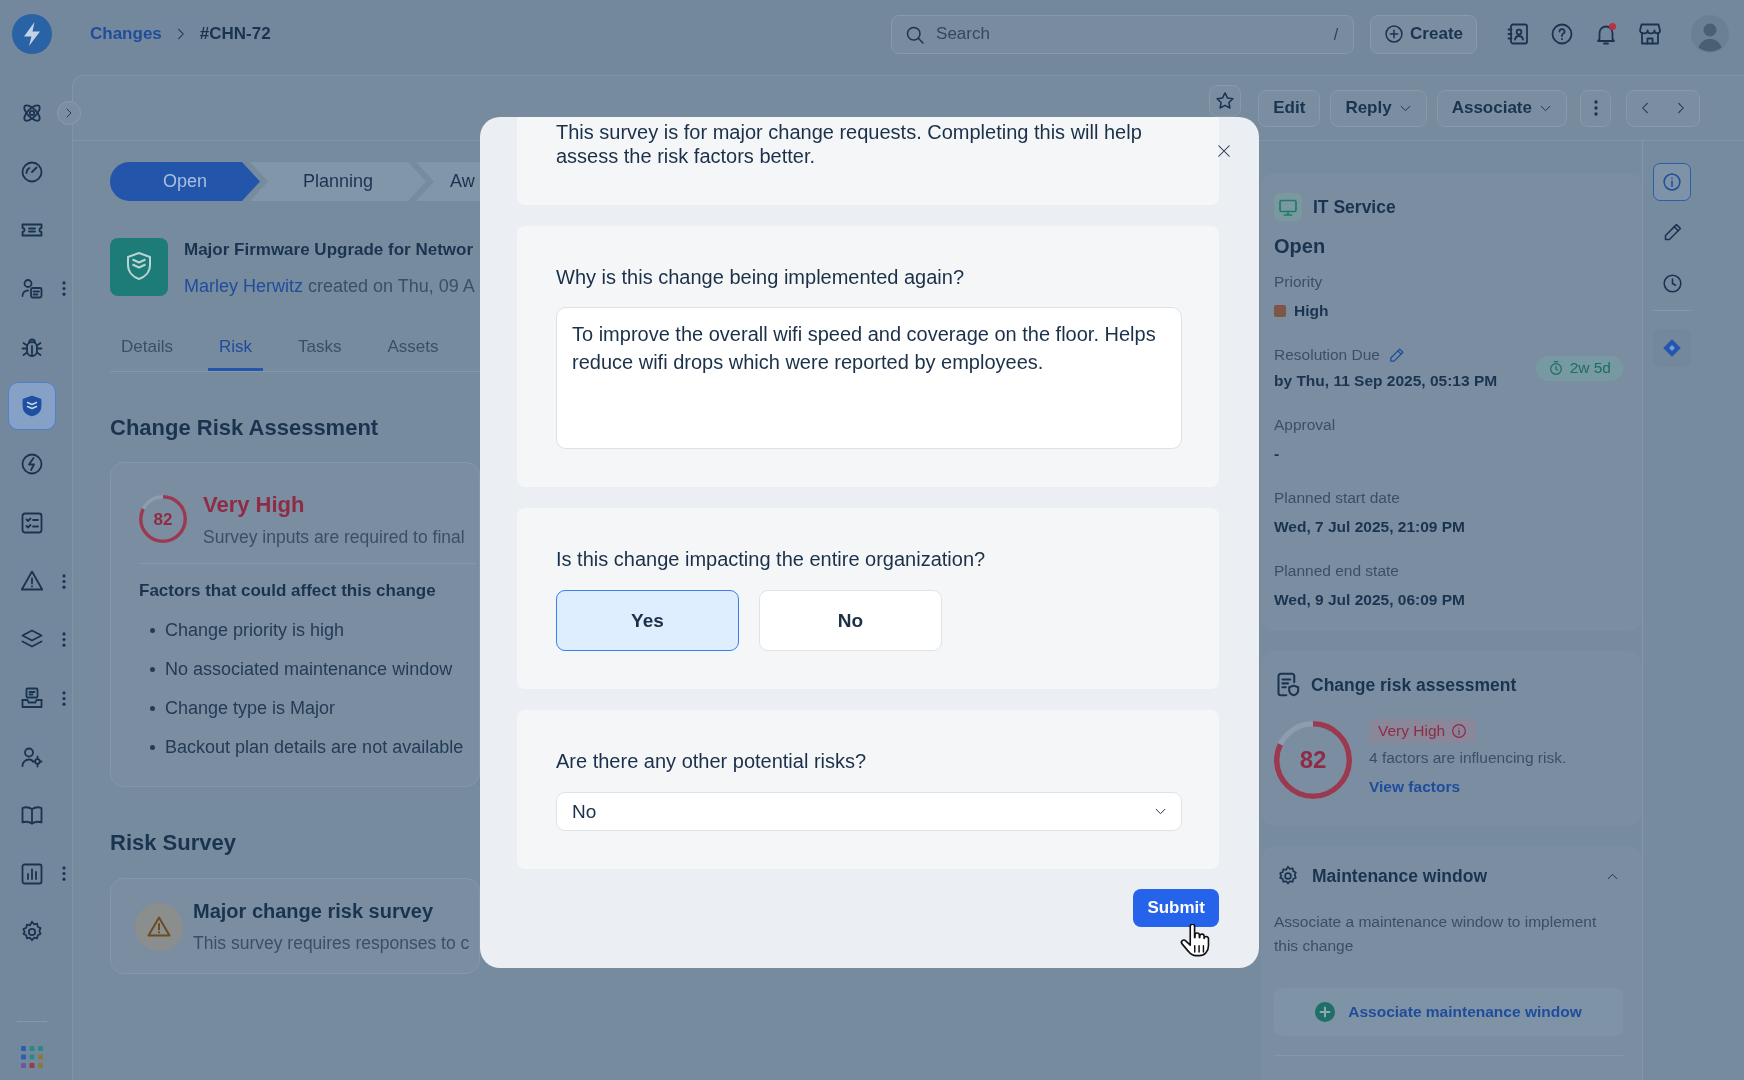 The height and width of the screenshot is (1080, 1744). I want to click on checklist-icon, so click(32, 522).